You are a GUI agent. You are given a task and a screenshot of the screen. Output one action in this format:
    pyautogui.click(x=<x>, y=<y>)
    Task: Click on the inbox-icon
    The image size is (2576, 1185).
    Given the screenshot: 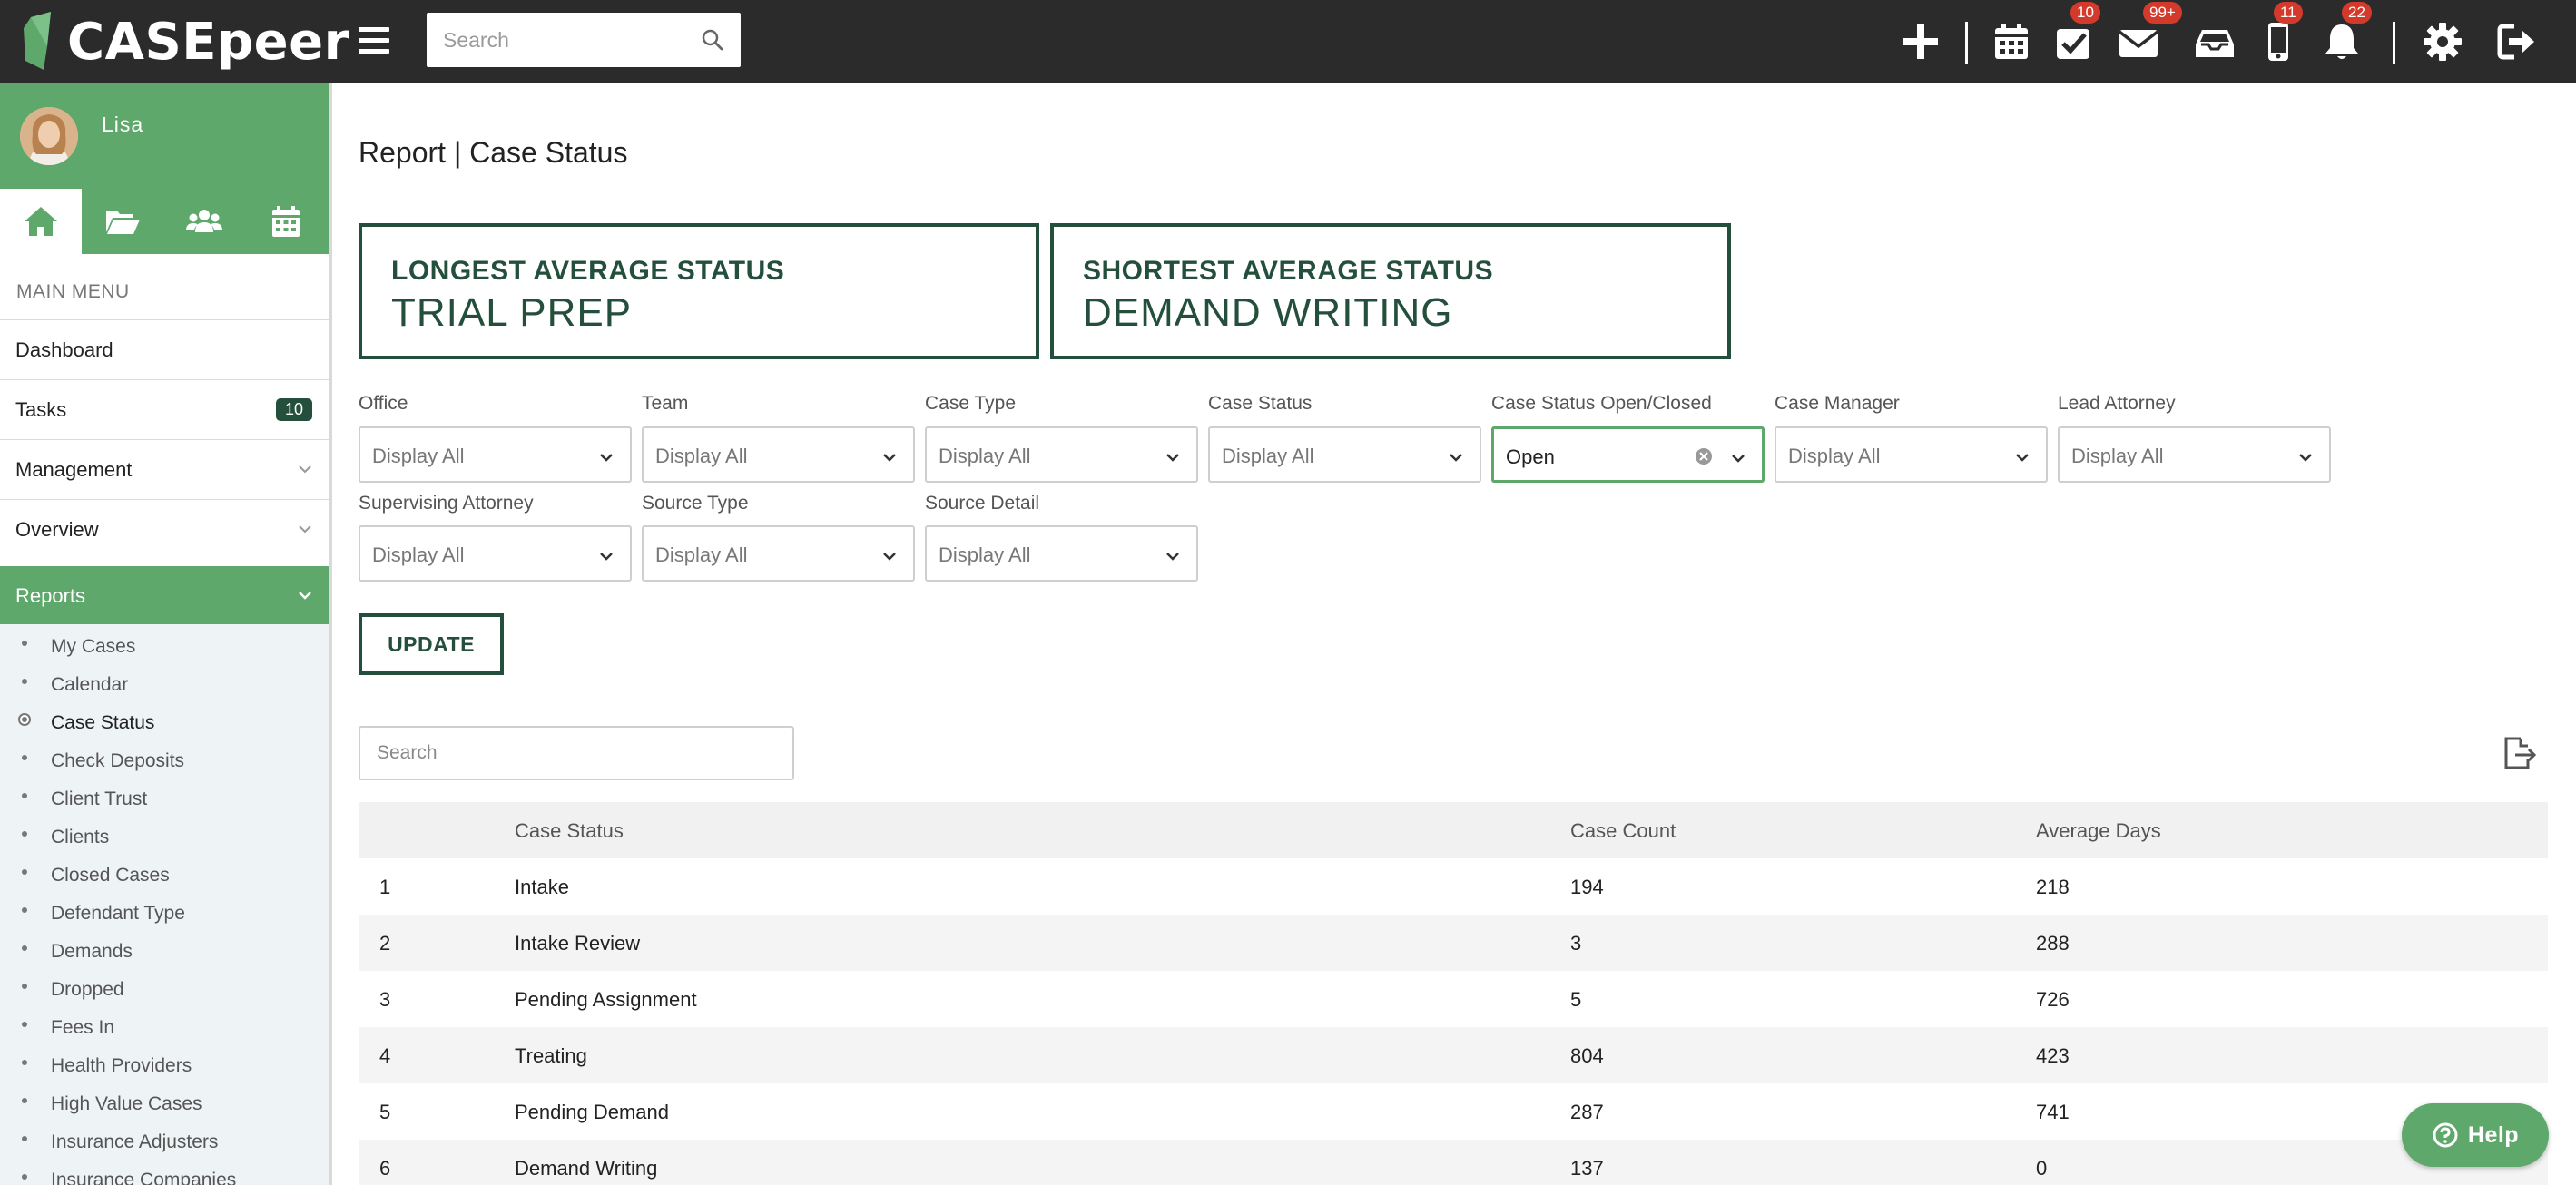 What is the action you would take?
    pyautogui.click(x=2215, y=42)
    